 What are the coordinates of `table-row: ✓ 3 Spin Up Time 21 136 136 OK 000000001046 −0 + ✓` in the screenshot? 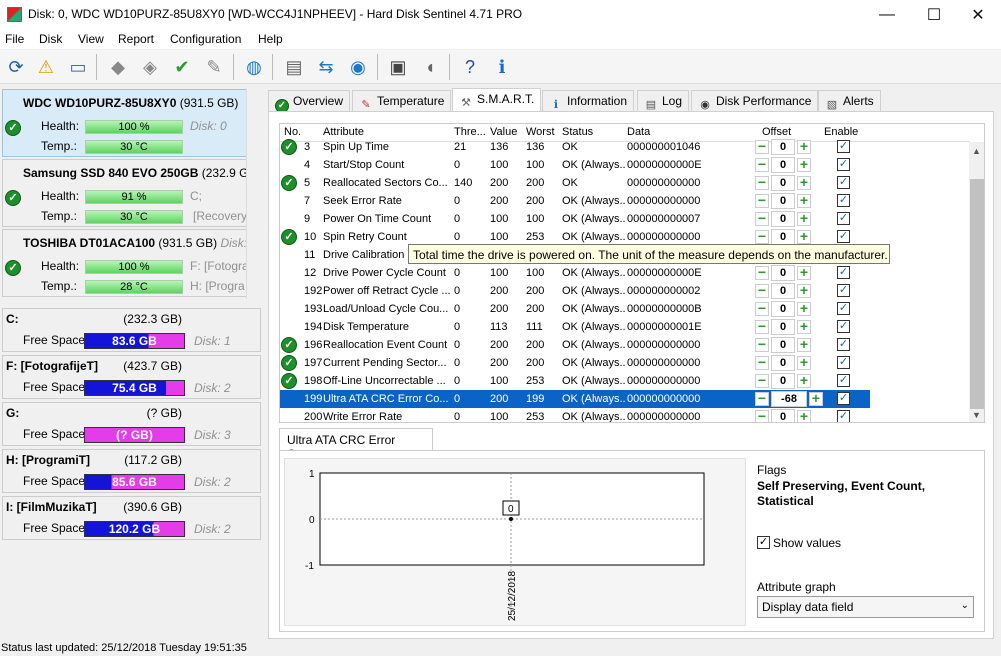 It's located at (575, 147).